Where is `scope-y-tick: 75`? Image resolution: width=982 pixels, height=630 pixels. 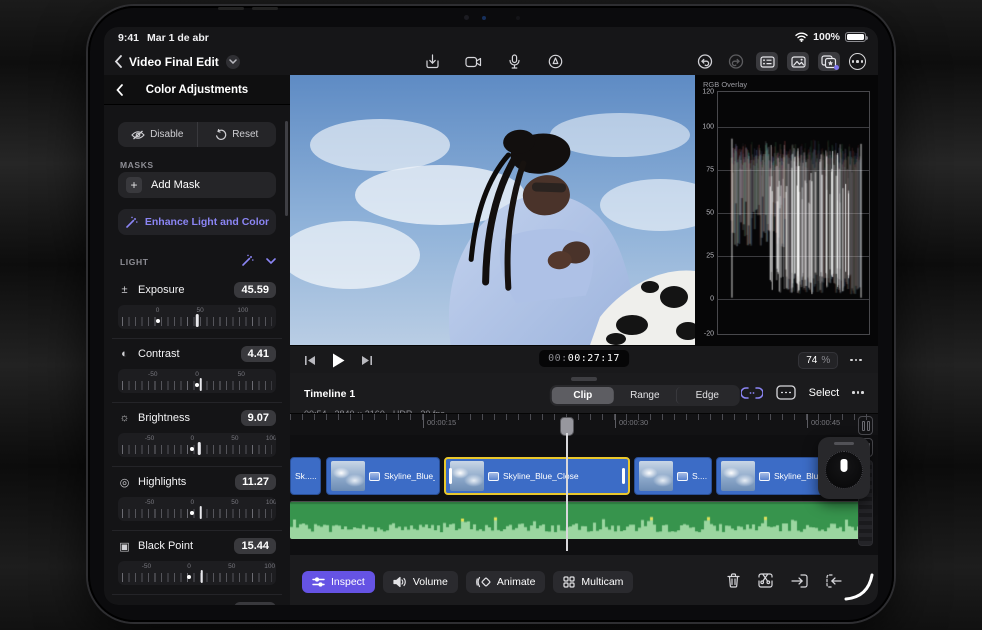 scope-y-tick: 75 is located at coordinates (710, 170).